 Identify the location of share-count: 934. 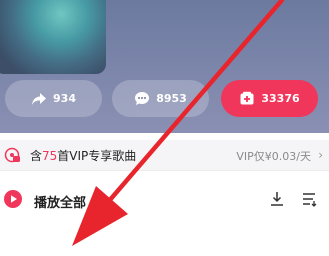
(64, 98).